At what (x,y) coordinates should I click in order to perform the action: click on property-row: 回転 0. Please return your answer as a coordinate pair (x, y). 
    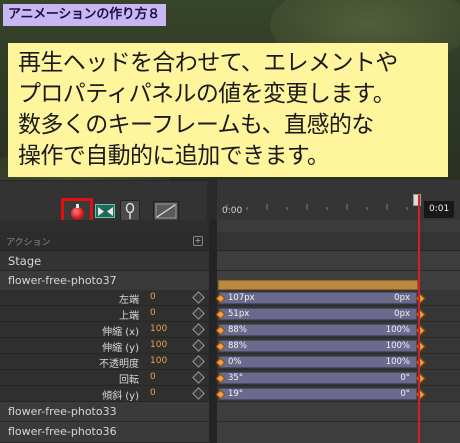
    Looking at the image, I should click on (104, 378).